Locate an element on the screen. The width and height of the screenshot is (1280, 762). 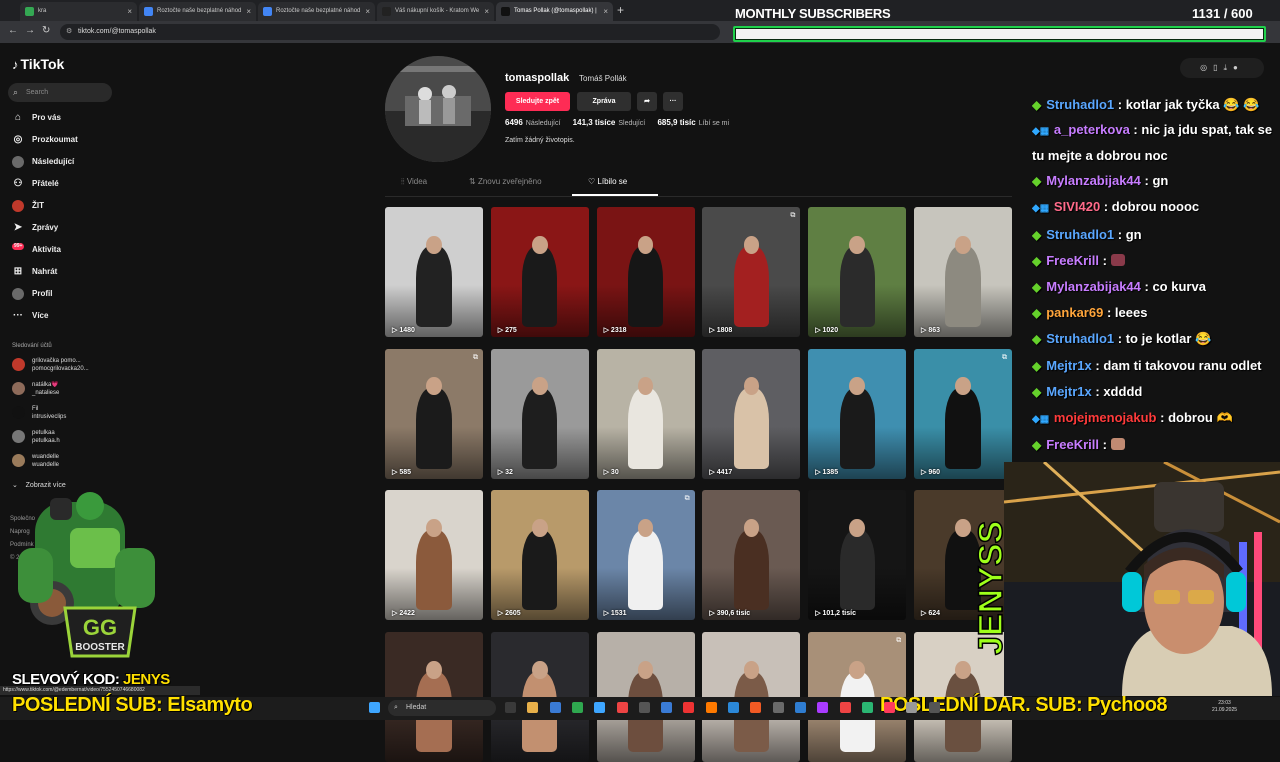
video-thumbnail: ▷ 1385 is located at coordinates (857, 413).